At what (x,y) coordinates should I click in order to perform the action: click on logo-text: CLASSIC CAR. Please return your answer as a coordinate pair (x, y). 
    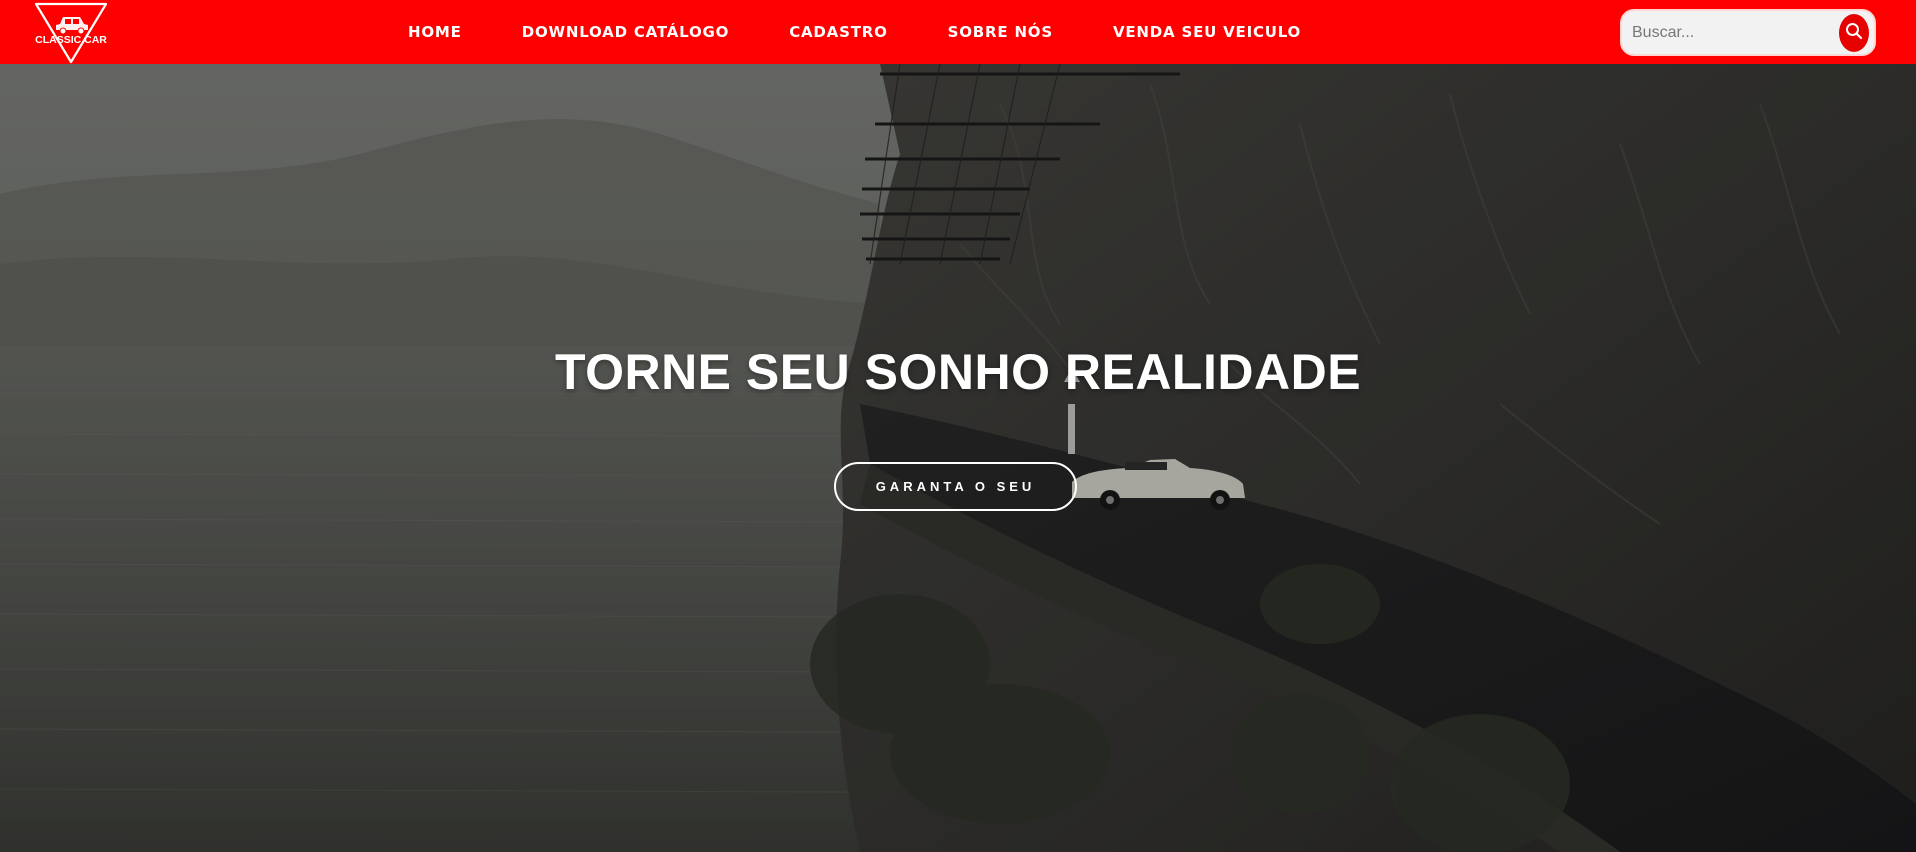
    Looking at the image, I should click on (71, 40).